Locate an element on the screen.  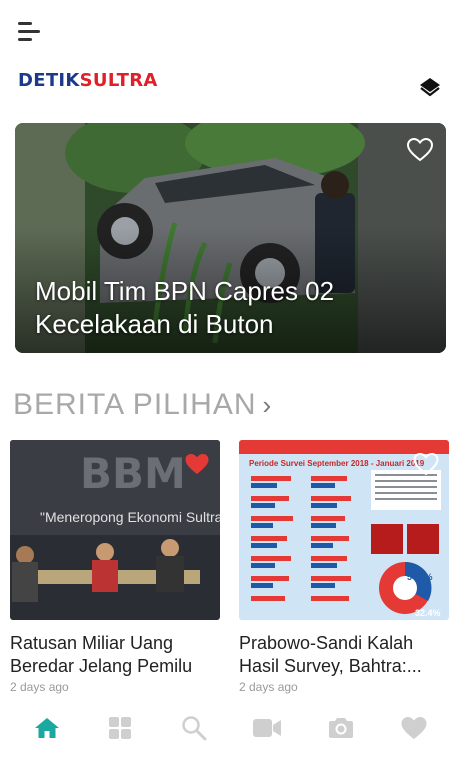
app-logo: DETIKSULTRA is located at coordinates (88, 80).